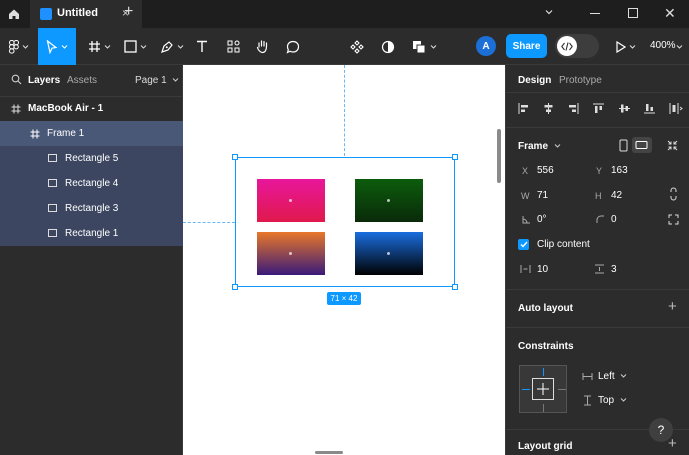  I want to click on components-button, so click(357, 46).